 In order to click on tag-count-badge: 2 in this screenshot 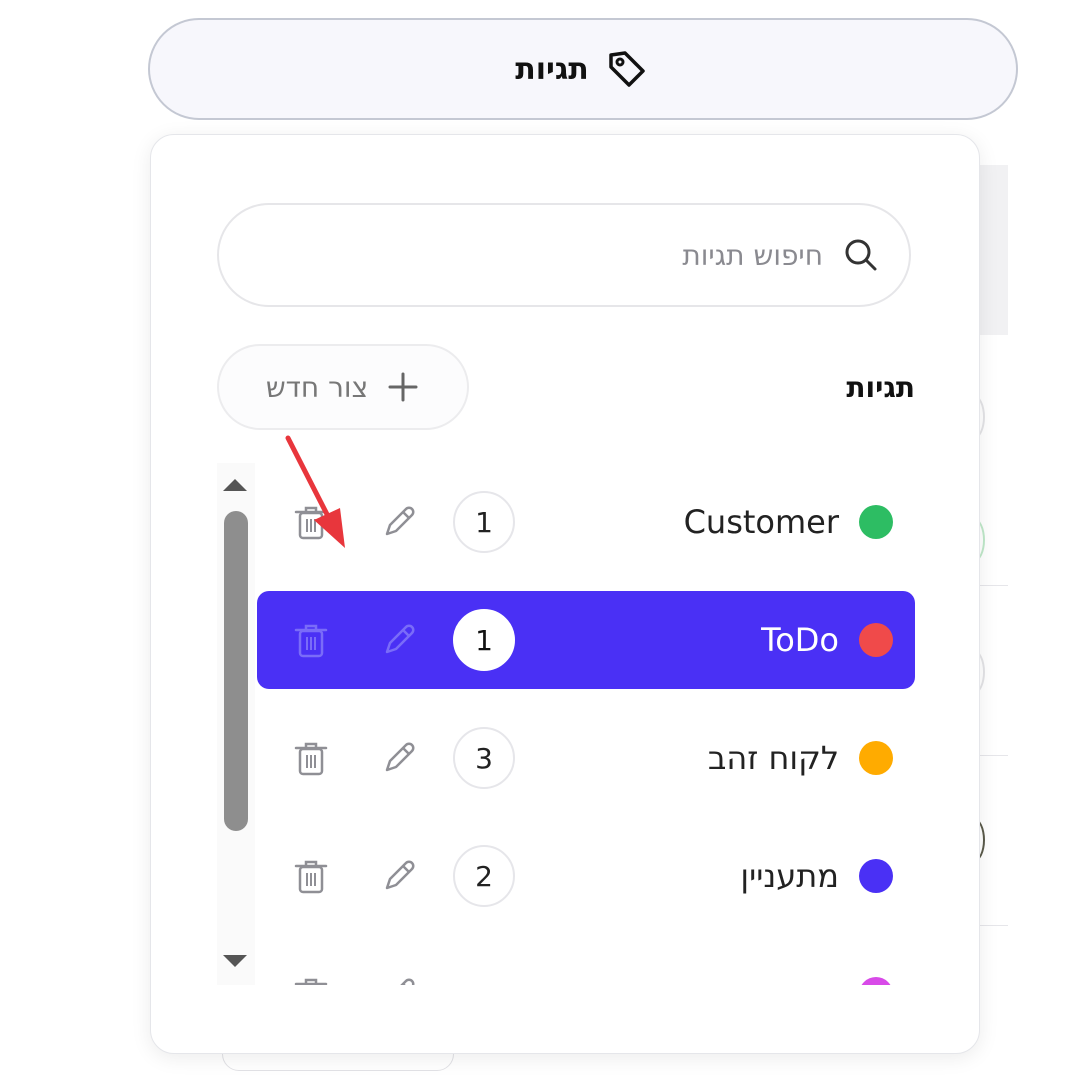, I will do `click(484, 876)`.